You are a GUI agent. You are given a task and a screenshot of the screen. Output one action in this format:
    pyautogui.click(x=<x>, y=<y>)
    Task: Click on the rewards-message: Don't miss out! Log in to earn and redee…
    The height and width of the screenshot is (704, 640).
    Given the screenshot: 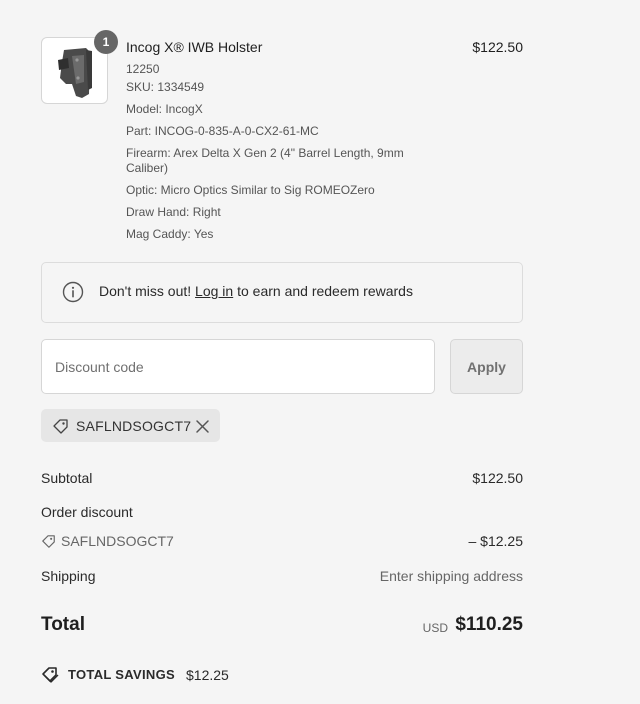 What is the action you would take?
    pyautogui.click(x=256, y=291)
    